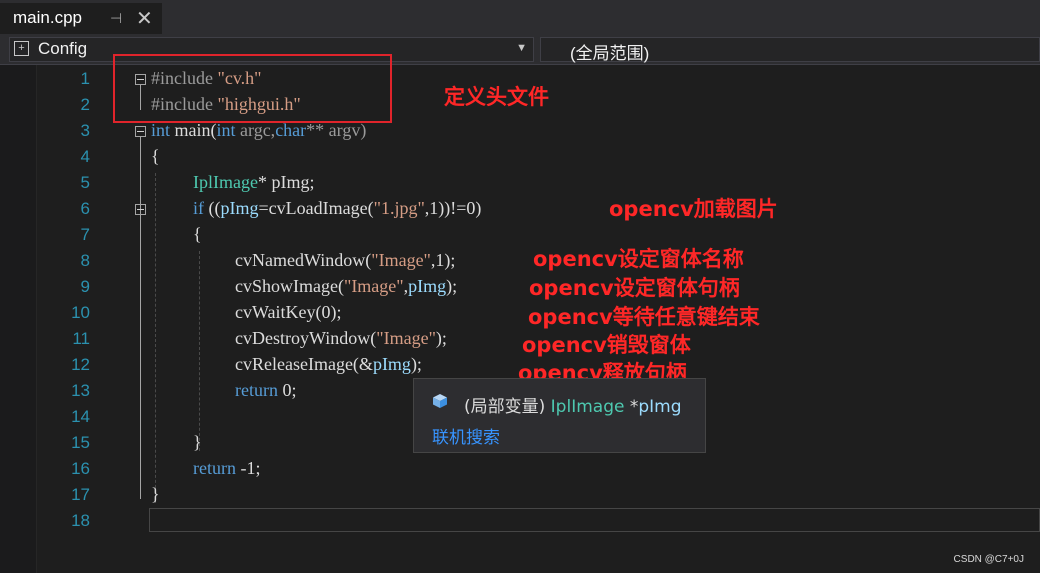 The width and height of the screenshot is (1040, 573). Describe the element at coordinates (337, 211) in the screenshot. I see `code-line-6: if ((pImg=cvLoadImage("1.jpg",1))!=0)` at that location.